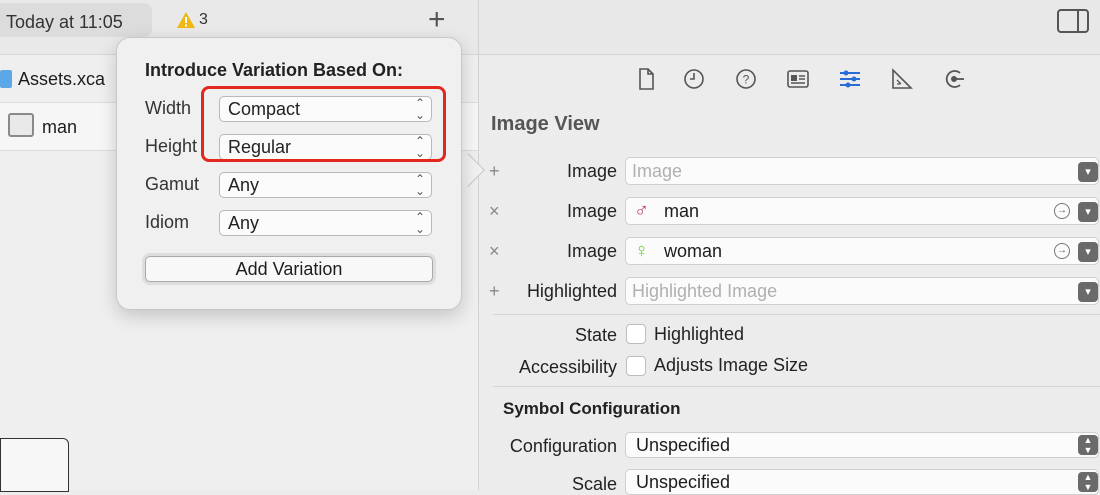 Image resolution: width=1100 pixels, height=495 pixels. Describe the element at coordinates (6, 79) in the screenshot. I see `asset-catalog-icon` at that location.